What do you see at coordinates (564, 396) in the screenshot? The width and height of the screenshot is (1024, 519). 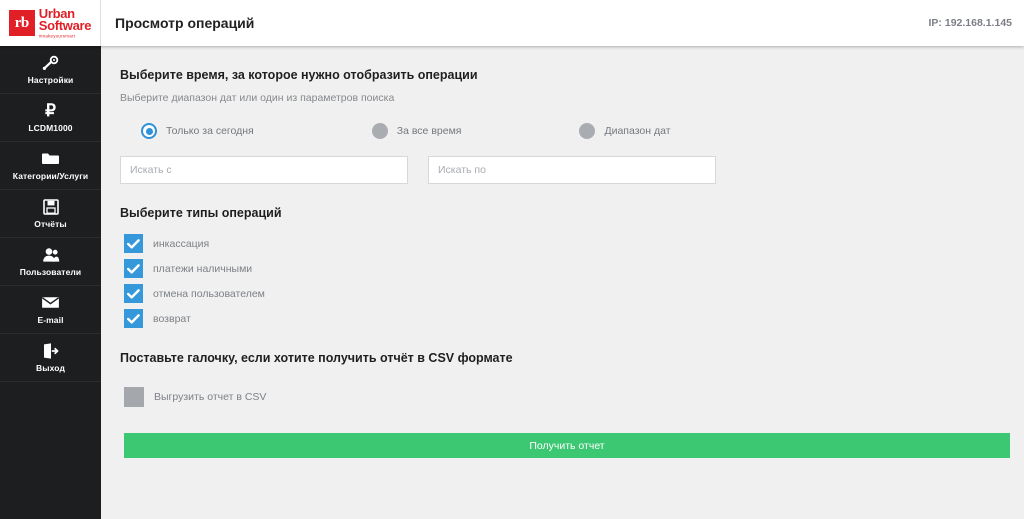 I see `checkbox-row-export-csv: Выгрузить отчет в CSV` at bounding box center [564, 396].